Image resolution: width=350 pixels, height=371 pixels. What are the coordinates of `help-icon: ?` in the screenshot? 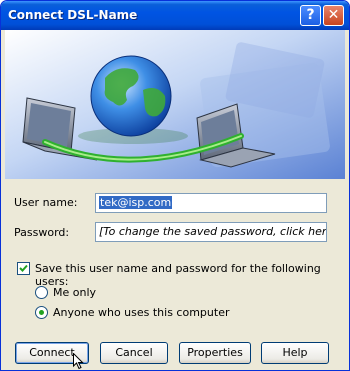 It's located at (310, 15).